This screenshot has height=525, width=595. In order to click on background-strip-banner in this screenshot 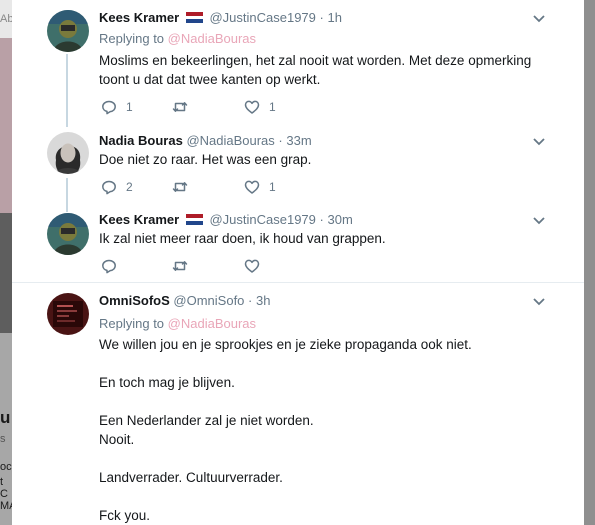, I will do `click(6, 125)`.